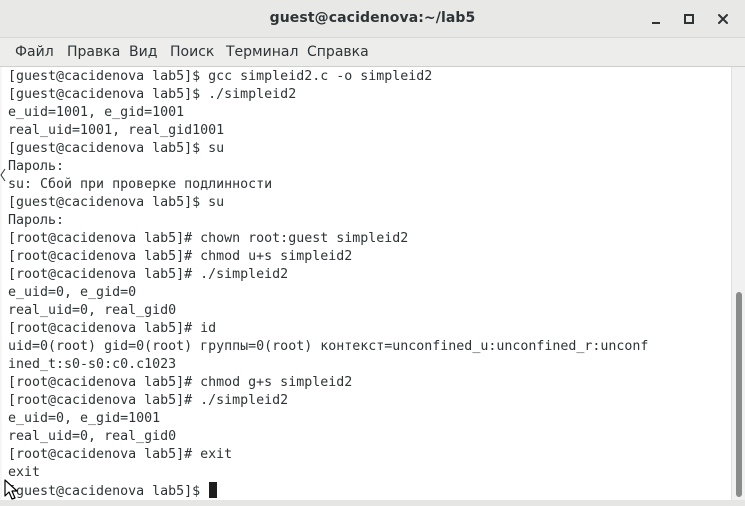 This screenshot has width=745, height=506. I want to click on window-bottom-frame, so click(372, 503).